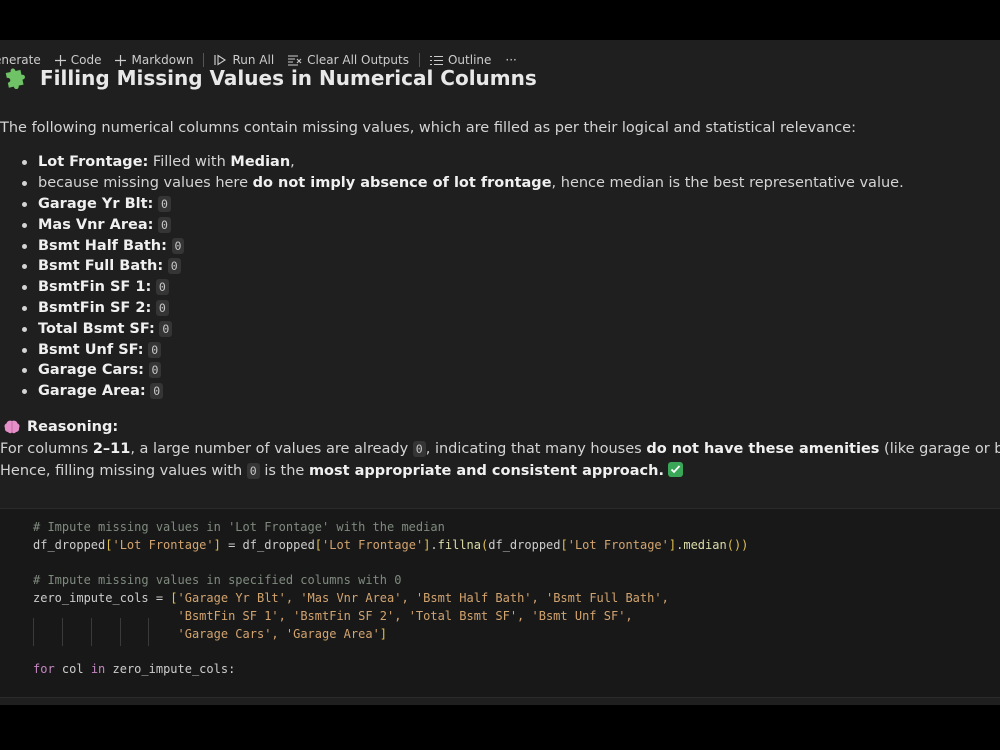  Describe the element at coordinates (253, 60) in the screenshot. I see `run-all-label: Run All` at that location.